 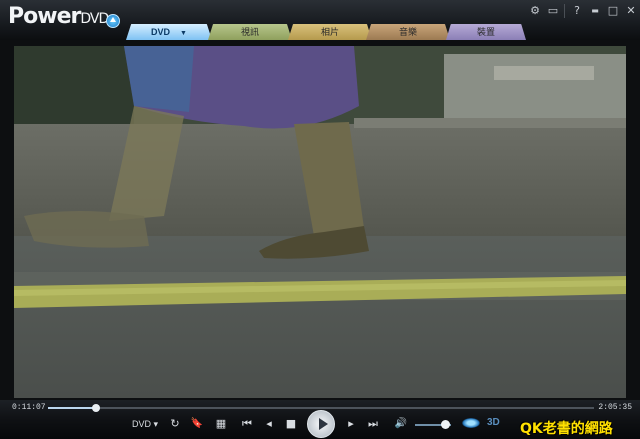 What do you see at coordinates (250, 32) in the screenshot?
I see `tab-video: 視訊` at bounding box center [250, 32].